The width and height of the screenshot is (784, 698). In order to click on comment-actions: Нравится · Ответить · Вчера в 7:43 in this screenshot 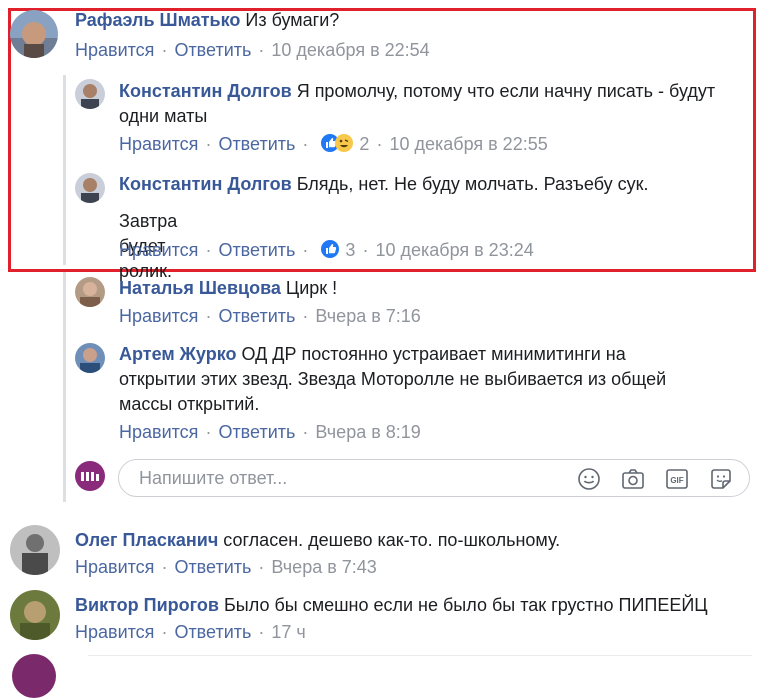, I will do `click(226, 567)`.